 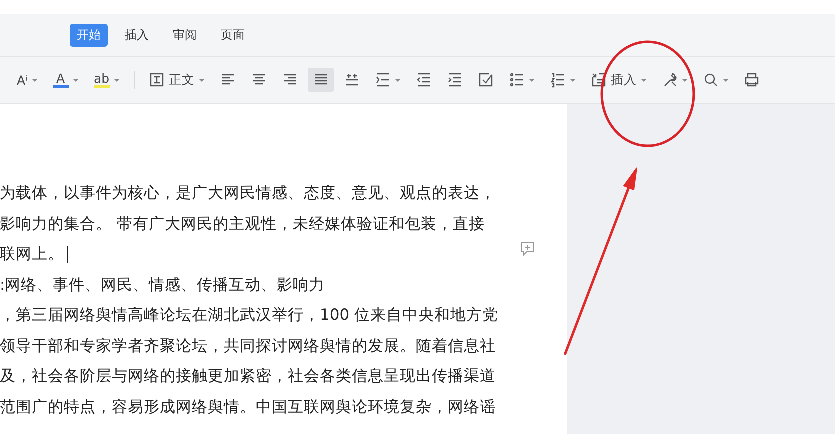 What do you see at coordinates (89, 35) in the screenshot?
I see `ribbon-tab: 开始` at bounding box center [89, 35].